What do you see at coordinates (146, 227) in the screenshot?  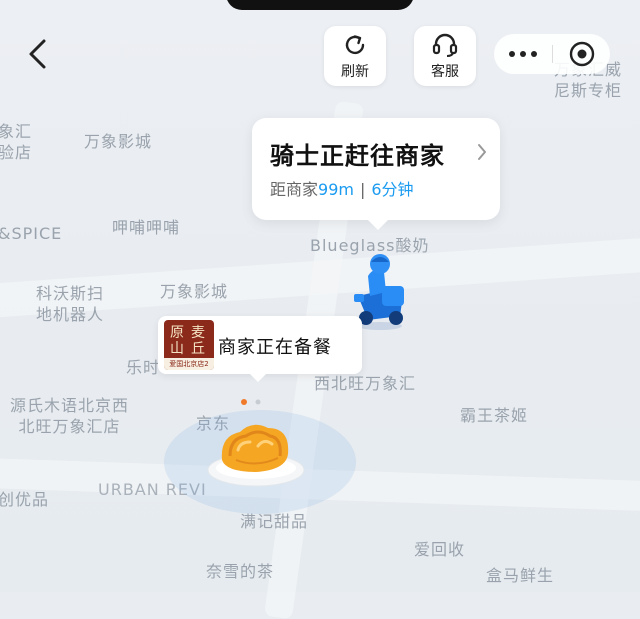 I see `map-label: 呷哺呷哺` at bounding box center [146, 227].